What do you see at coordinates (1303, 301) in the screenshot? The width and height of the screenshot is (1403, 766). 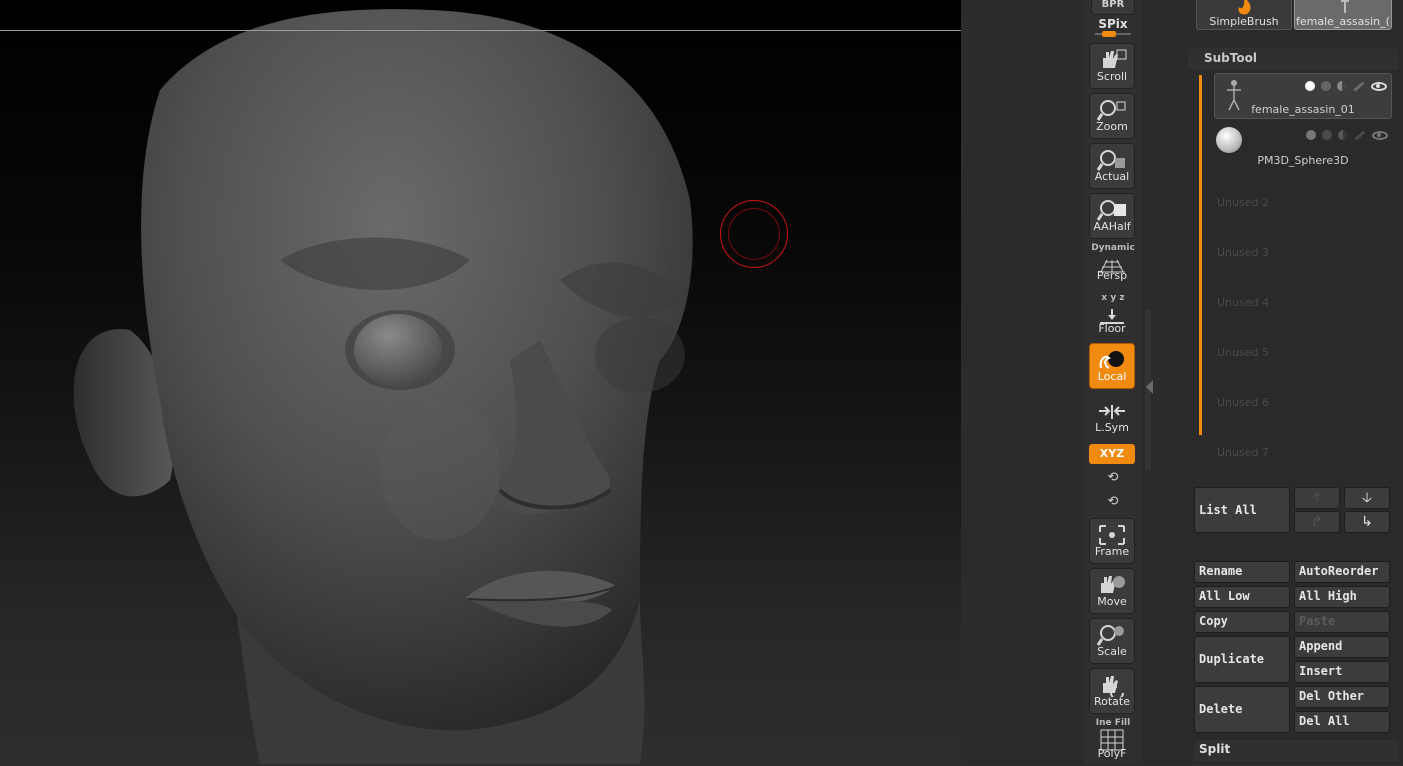 I see `subtool-unused-slot: Unused 4` at bounding box center [1303, 301].